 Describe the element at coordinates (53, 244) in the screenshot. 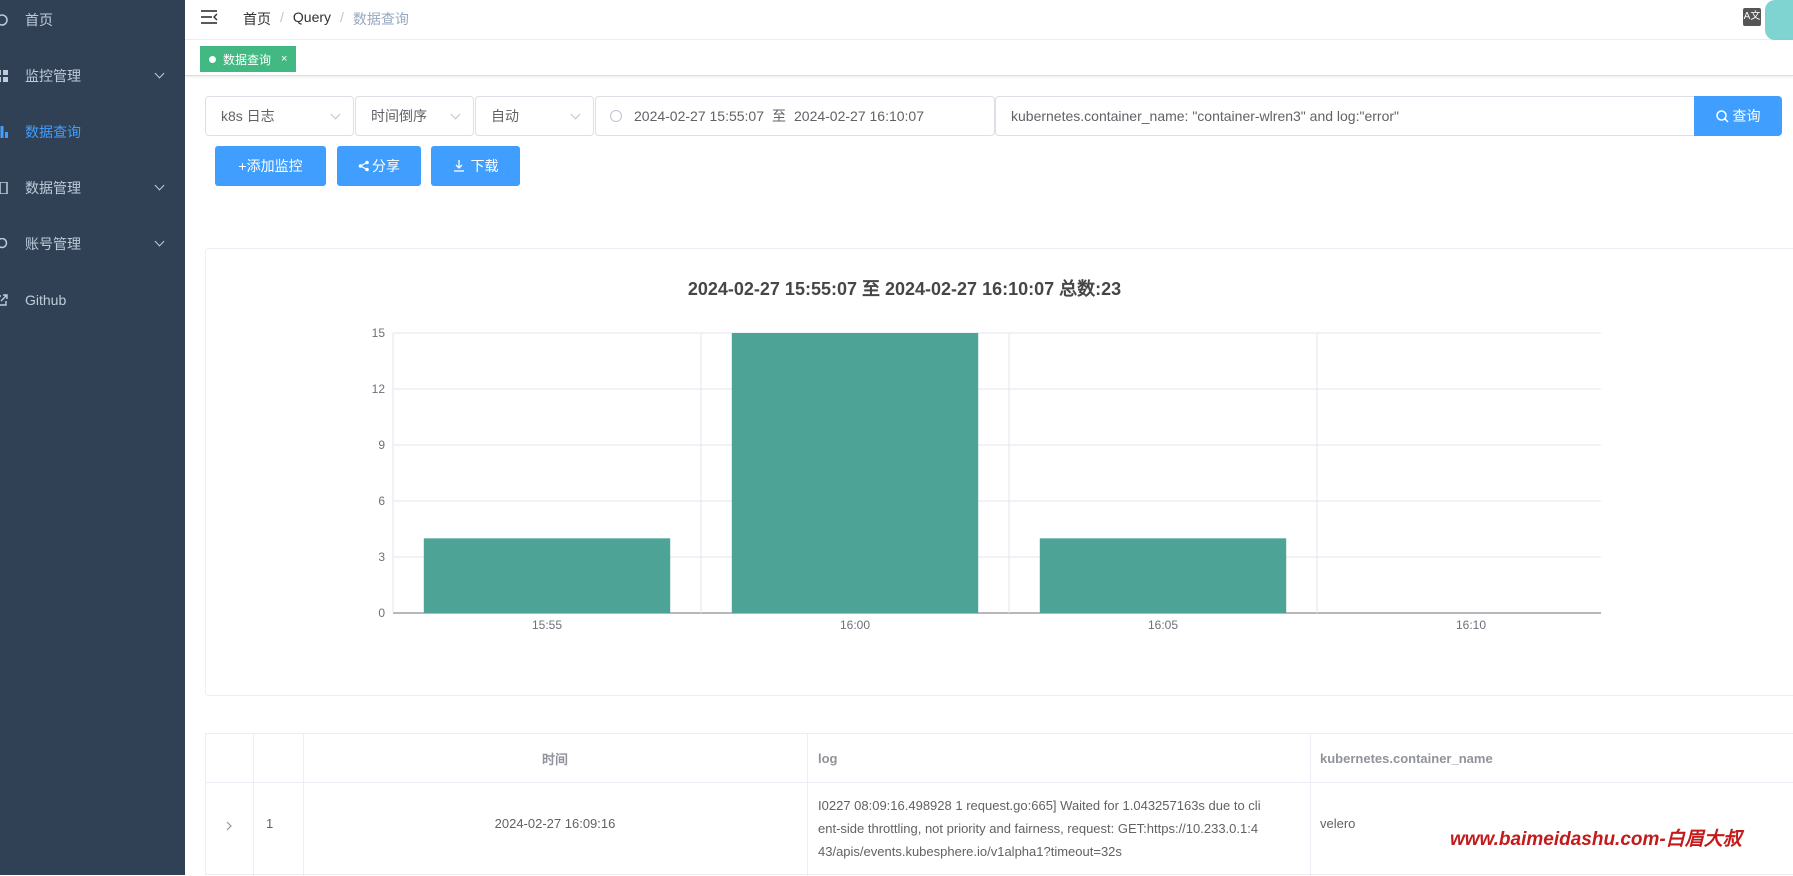

I see `sidebar-item-label: 账号管理` at that location.